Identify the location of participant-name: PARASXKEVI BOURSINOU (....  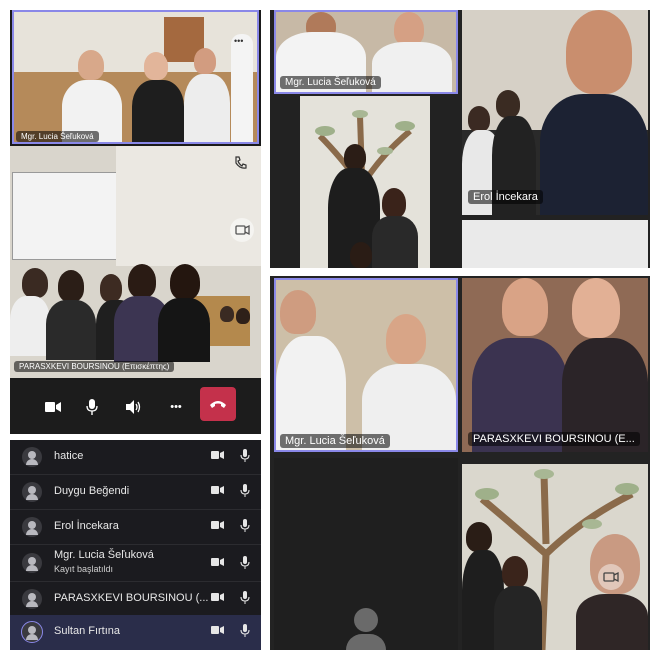
(131, 598).